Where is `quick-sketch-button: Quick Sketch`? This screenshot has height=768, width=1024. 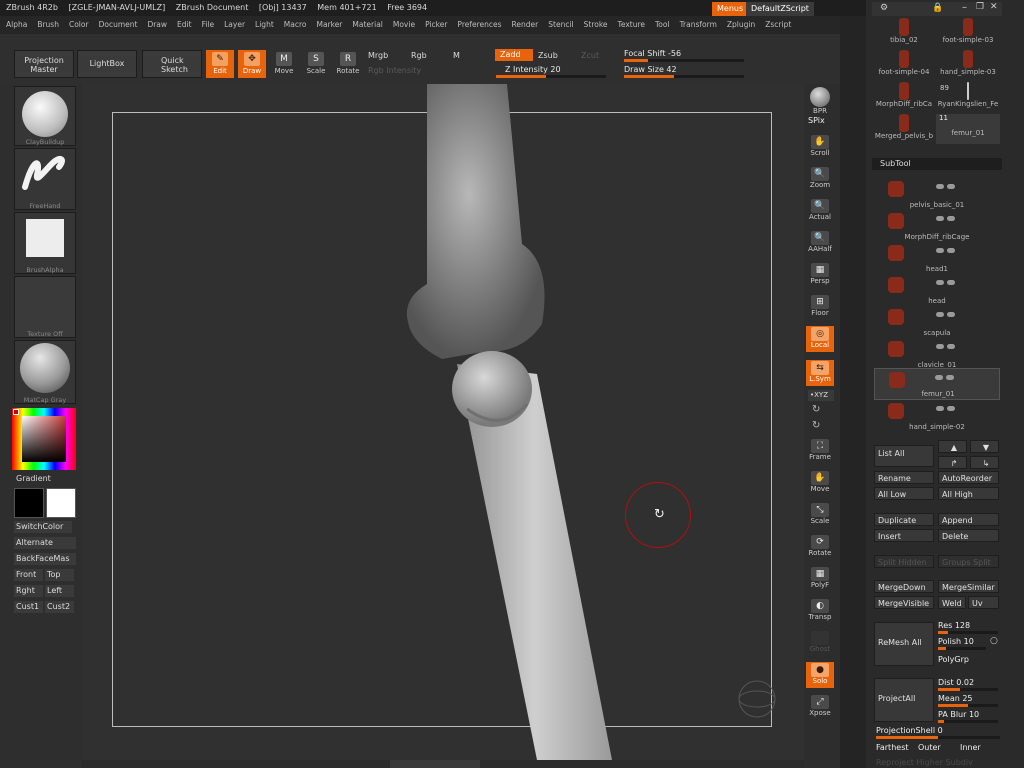
quick-sketch-button: Quick Sketch is located at coordinates (172, 64).